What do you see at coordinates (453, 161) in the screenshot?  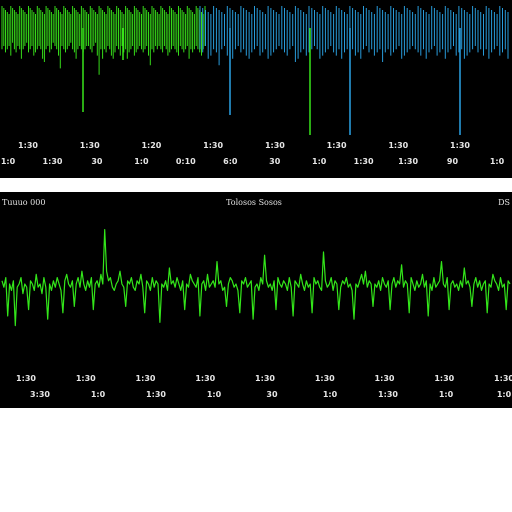 I see `tick-label: 90` at bounding box center [453, 161].